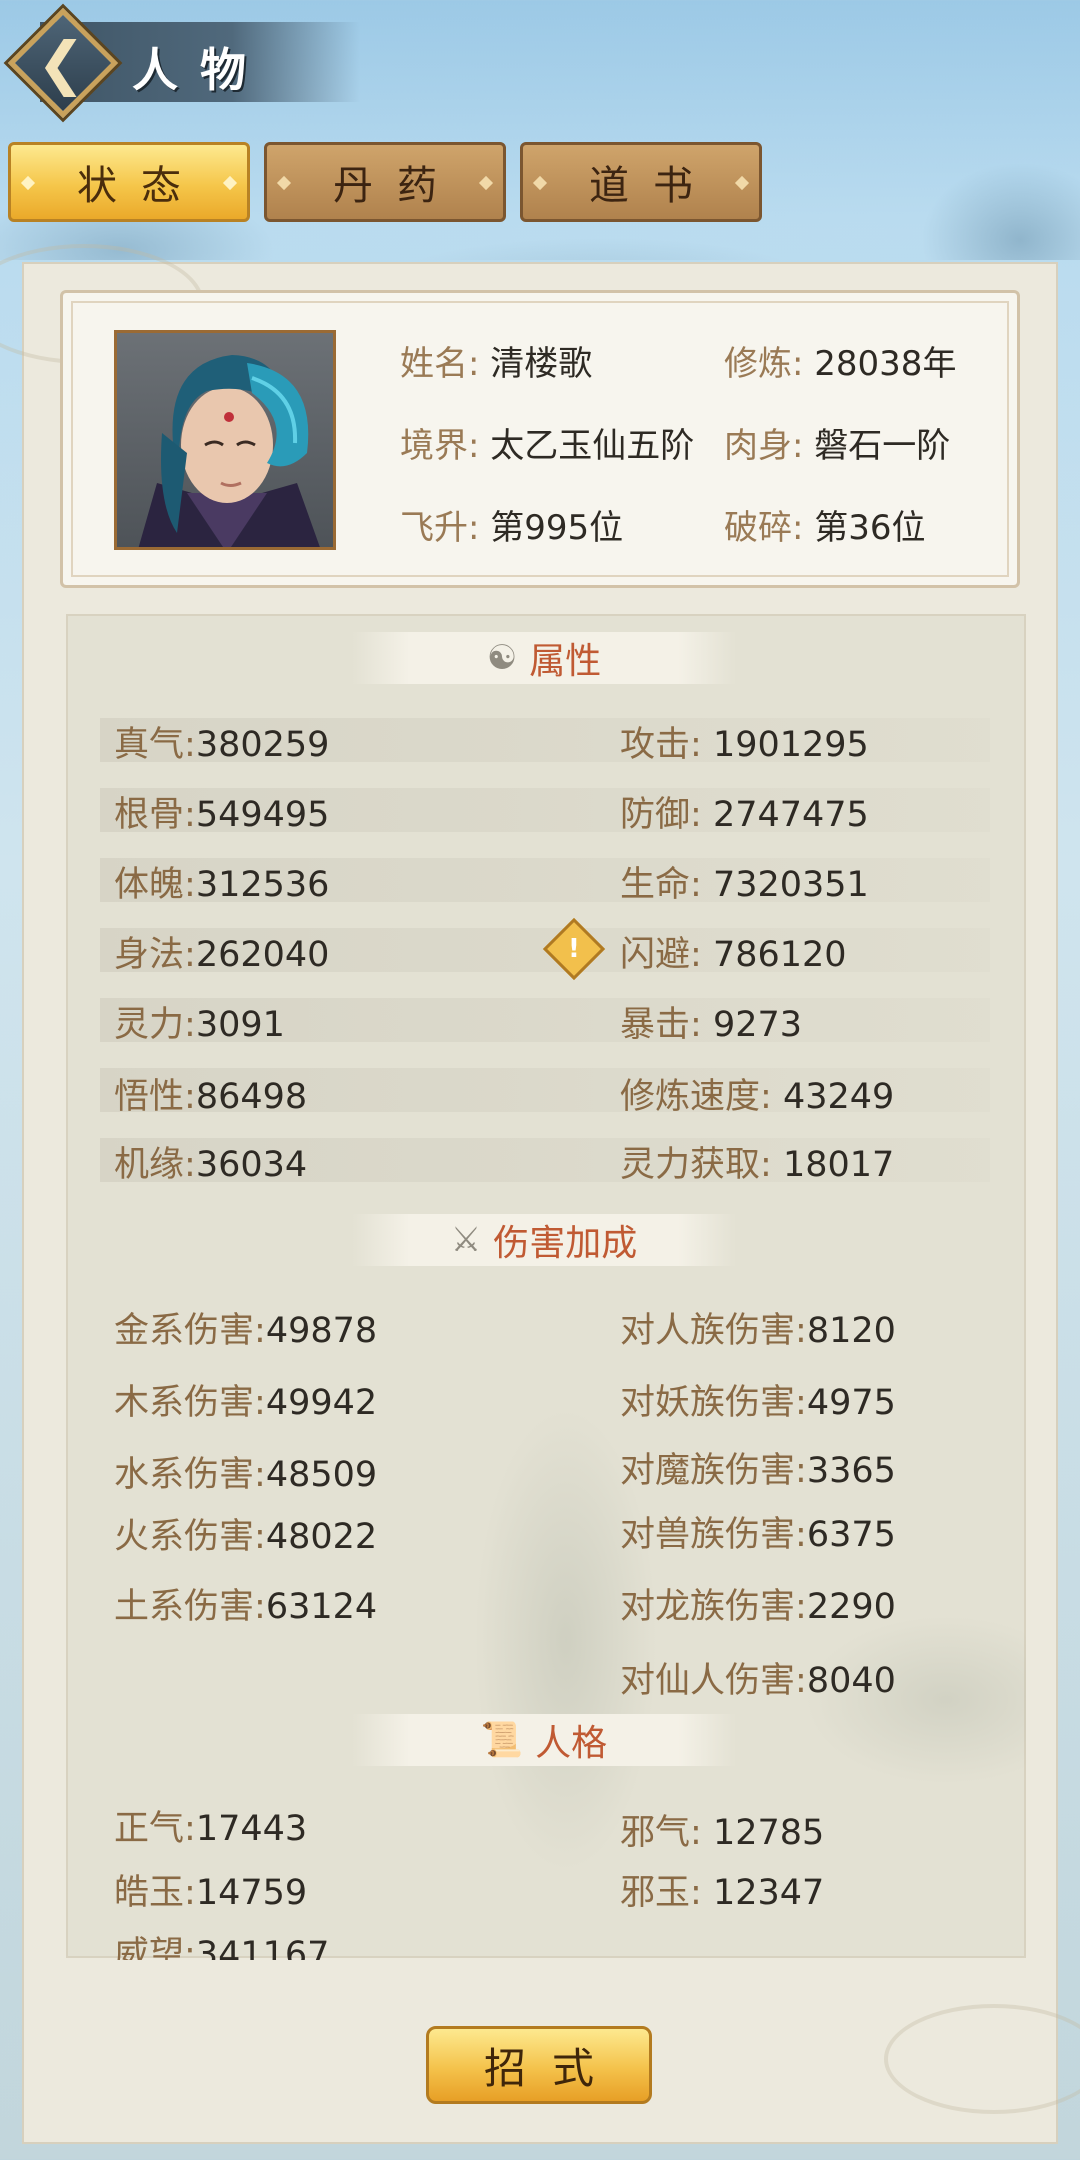  What do you see at coordinates (758, 528) in the screenshot?
I see `label: 破碎` at bounding box center [758, 528].